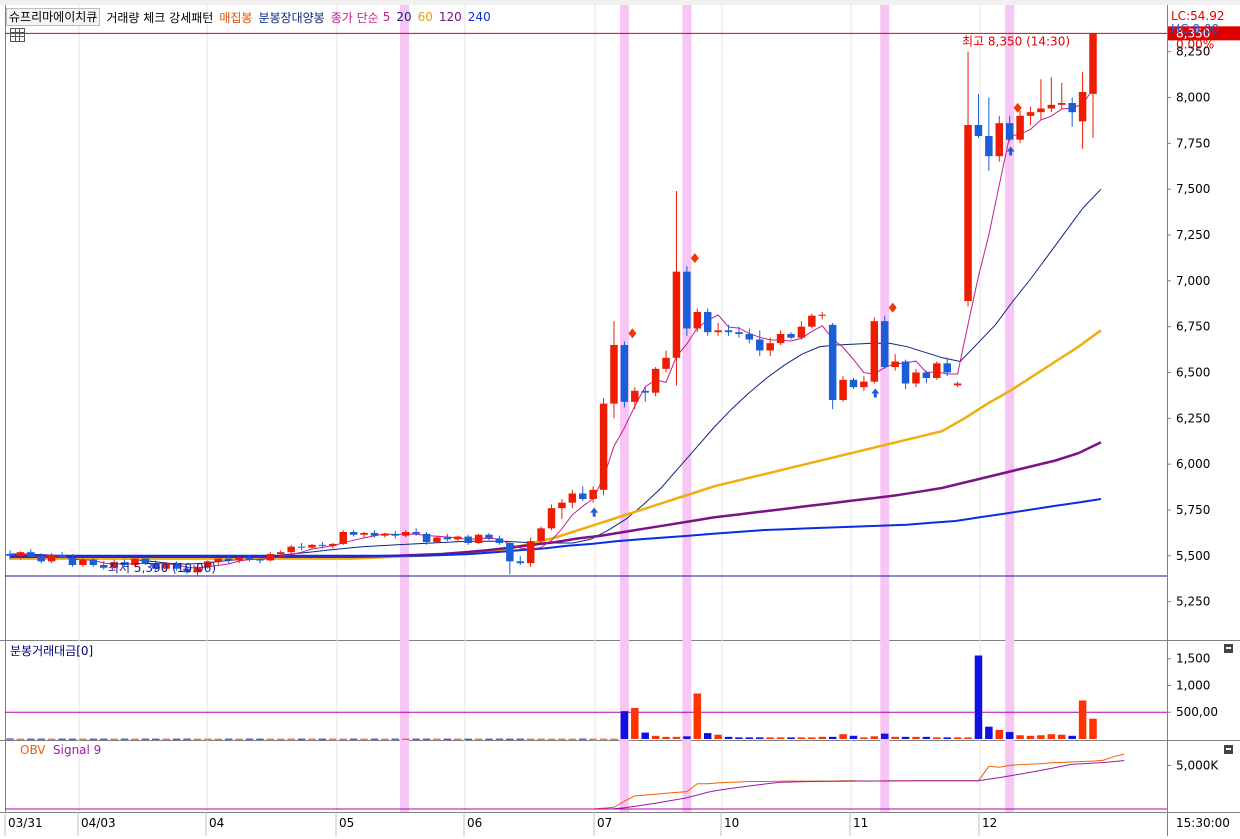 Image resolution: width=1240 pixels, height=839 pixels. Describe the element at coordinates (53, 17) in the screenshot. I see `stock-name-label: 슈프리마에이치큐` at that location.